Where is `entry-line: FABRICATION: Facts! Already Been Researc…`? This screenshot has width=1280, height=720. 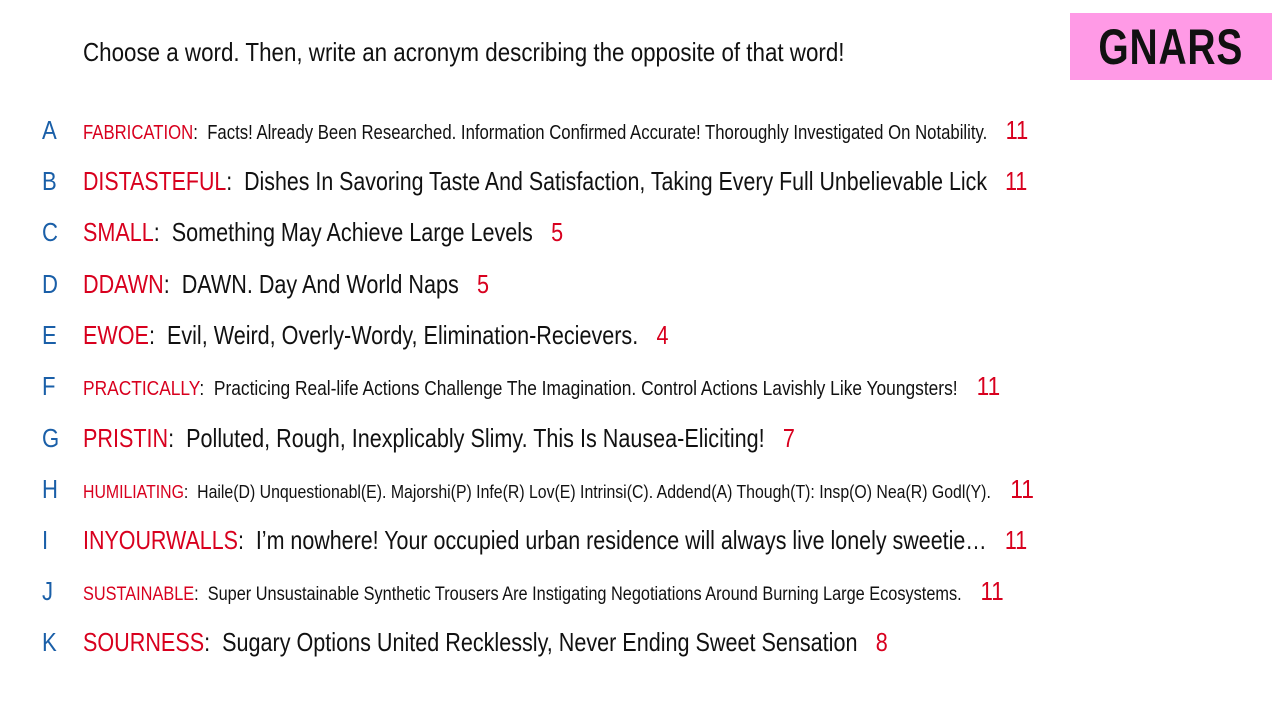
entry-line: FABRICATION: Facts! Already Been Researc… is located at coordinates (555, 130).